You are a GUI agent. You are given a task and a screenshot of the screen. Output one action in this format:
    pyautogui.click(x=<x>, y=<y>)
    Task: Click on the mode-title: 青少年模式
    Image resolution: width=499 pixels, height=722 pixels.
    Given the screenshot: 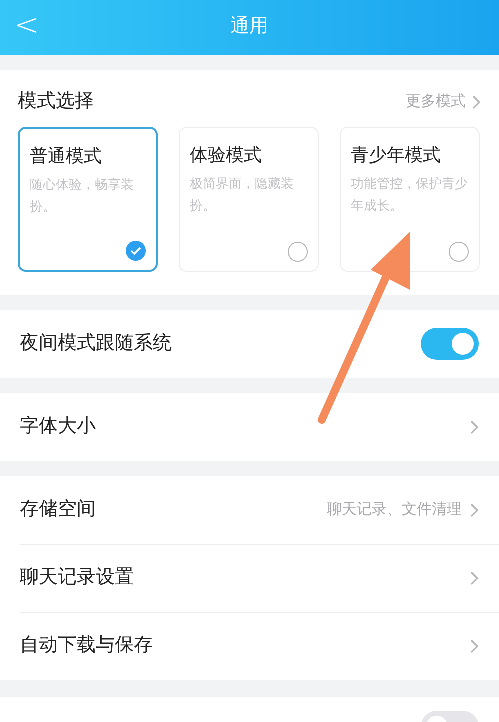 What is the action you would take?
    pyautogui.click(x=396, y=155)
    